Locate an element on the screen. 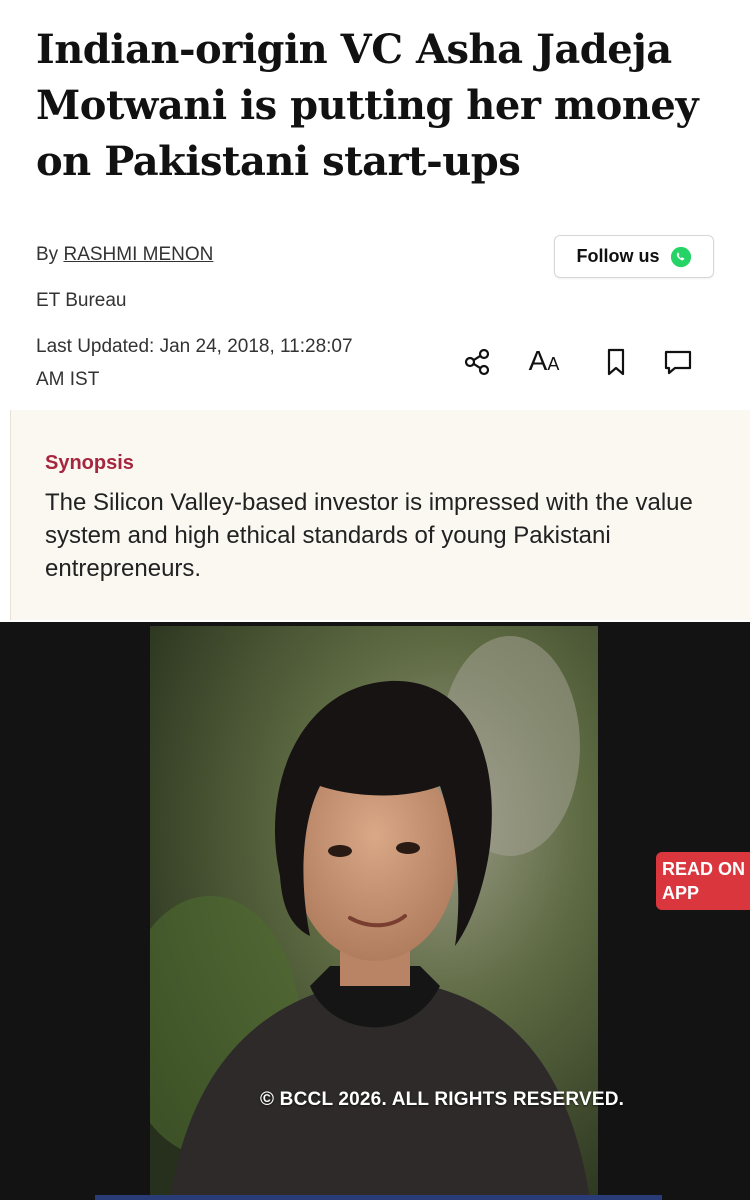 The image size is (750, 1200). bottom-banner-edge is located at coordinates (378, 1197).